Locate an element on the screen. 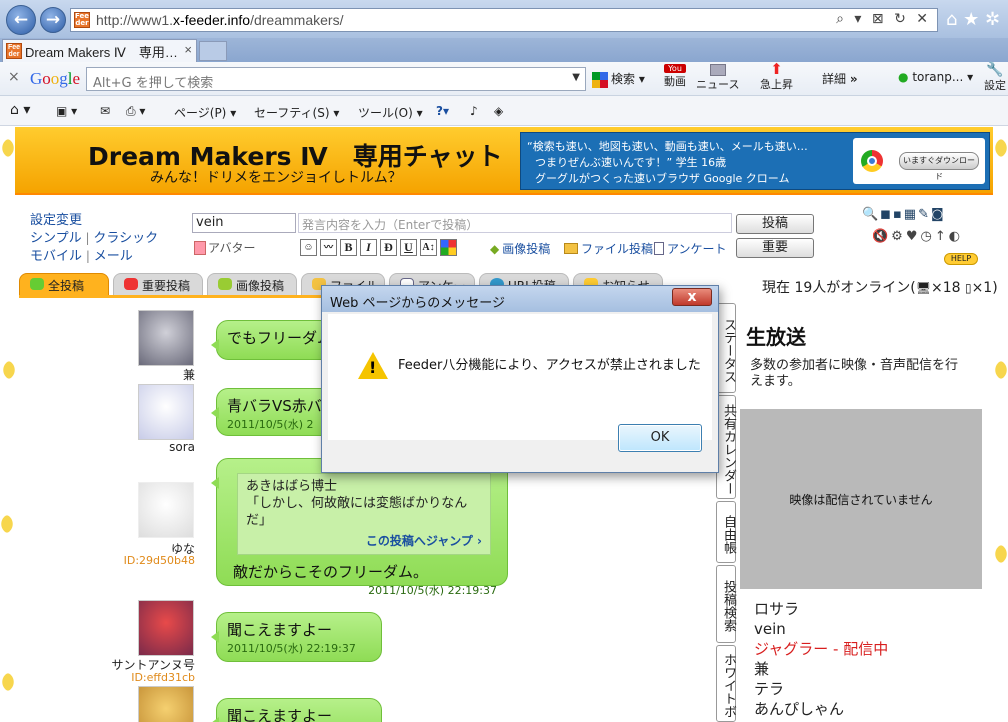  safety-menu: セーフティ(S) ▾ is located at coordinates (296, 112).